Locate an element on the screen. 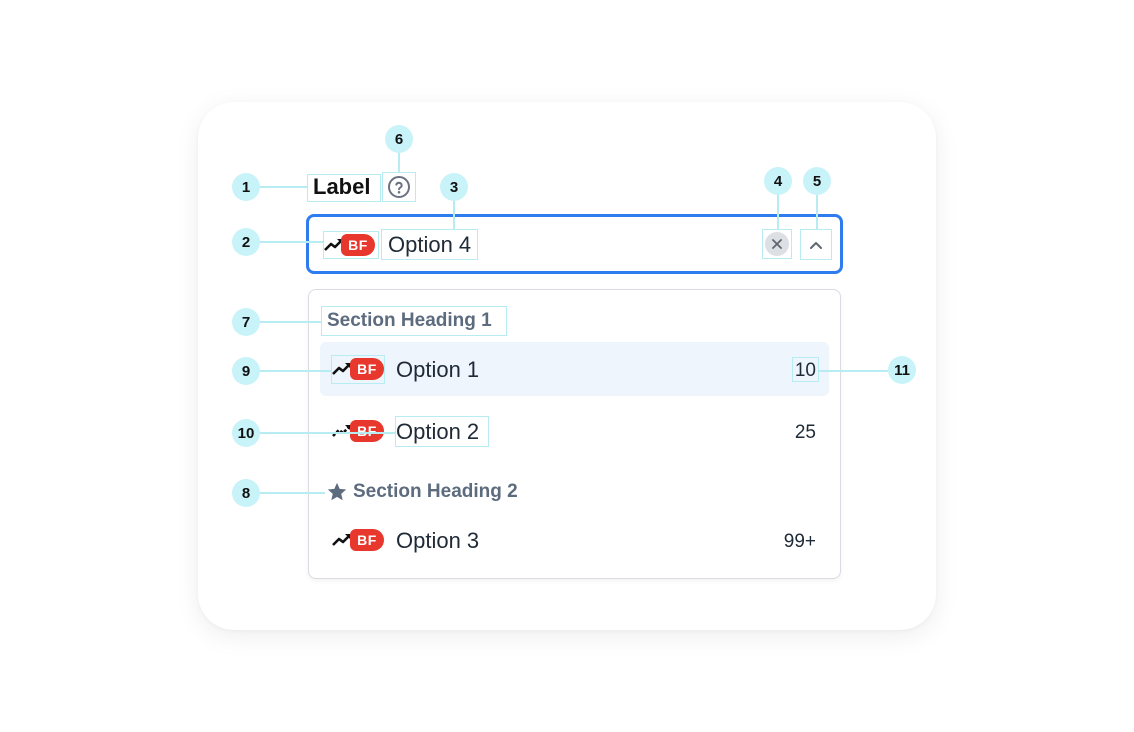 Image resolution: width=1134 pixels, height=732 pixels. annotation-marker: 3 is located at coordinates (454, 187).